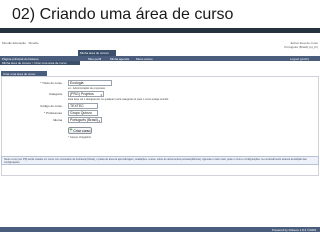 The width and height of the screenshot is (320, 240). I want to click on logout-link: Logout (prof1), so click(299, 59).